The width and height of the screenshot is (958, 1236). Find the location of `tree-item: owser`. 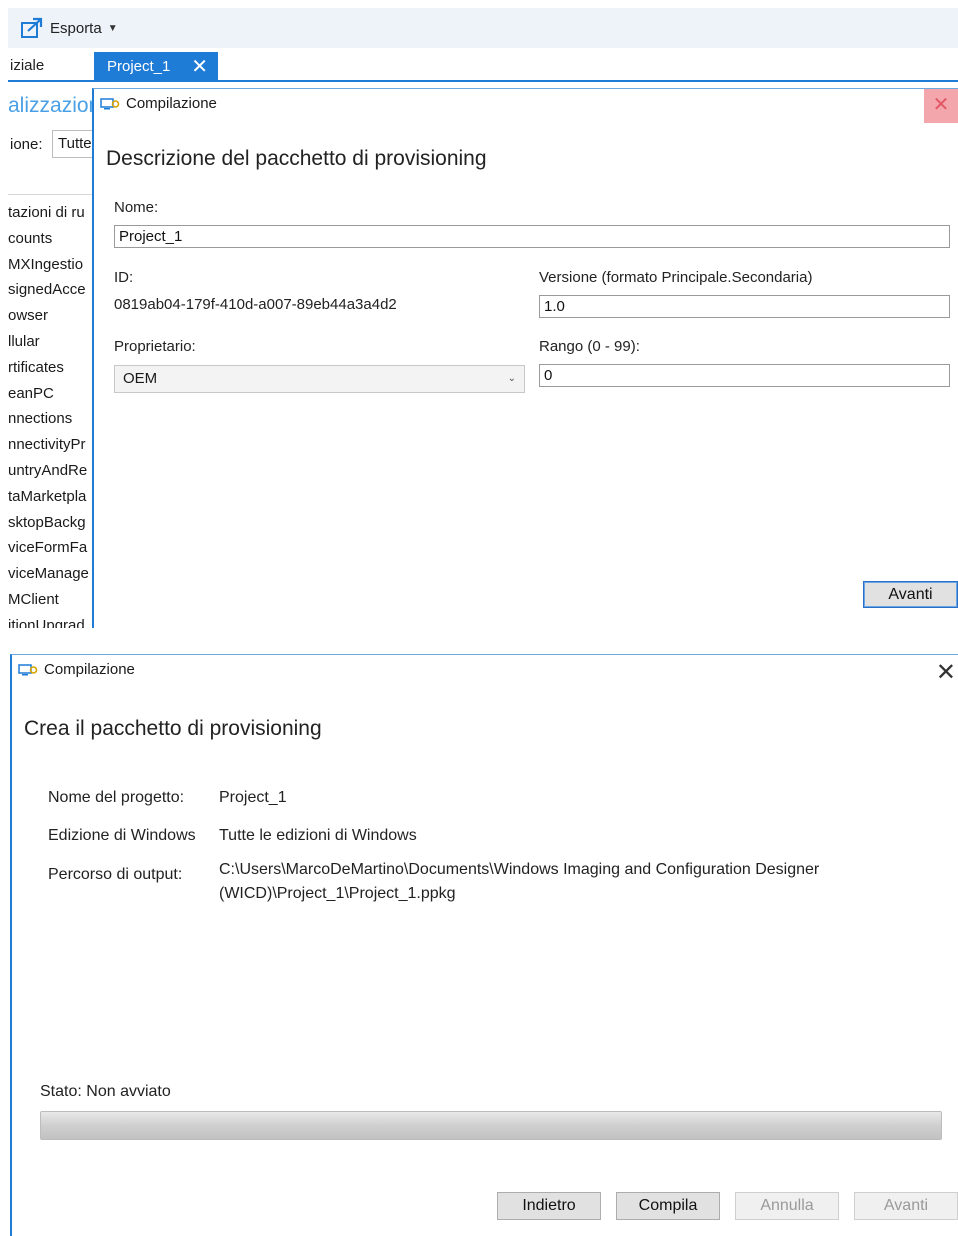

tree-item: owser is located at coordinates (48, 316).